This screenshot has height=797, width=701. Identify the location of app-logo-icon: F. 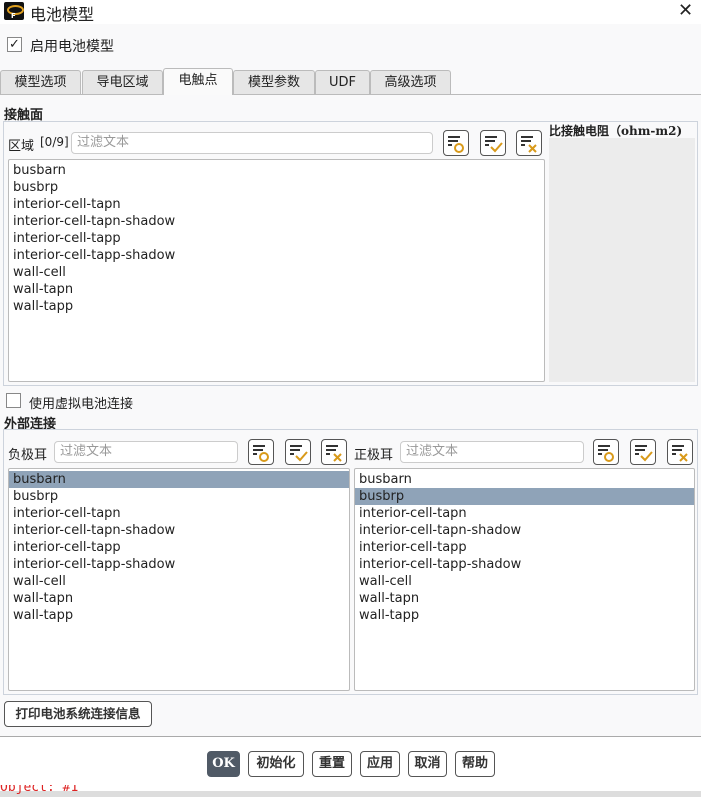
(14, 11).